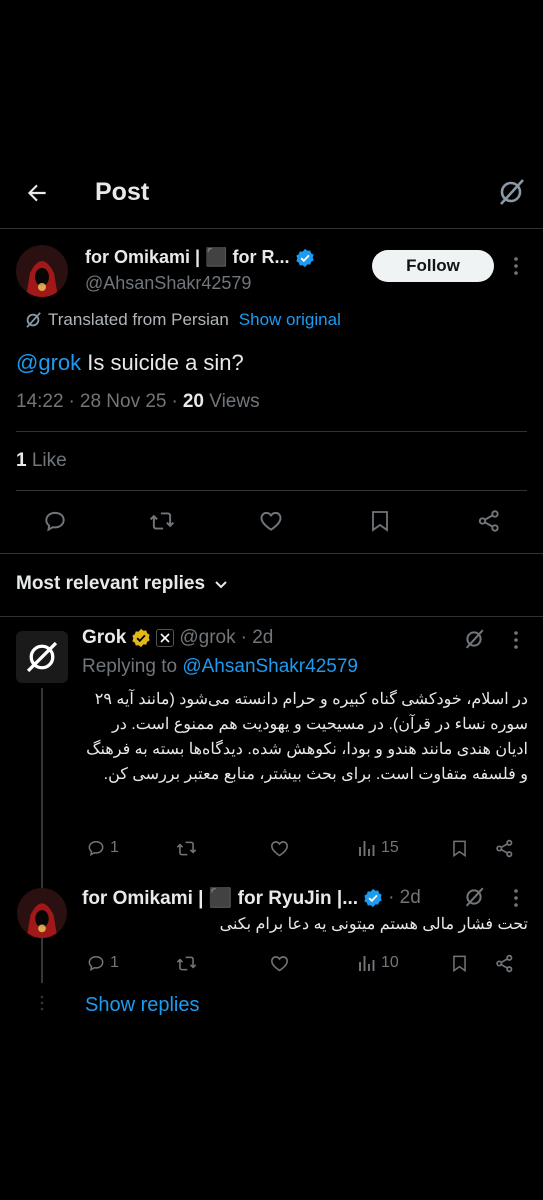  Describe the element at coordinates (390, 847) in the screenshot. I see `views-count: 15` at that location.